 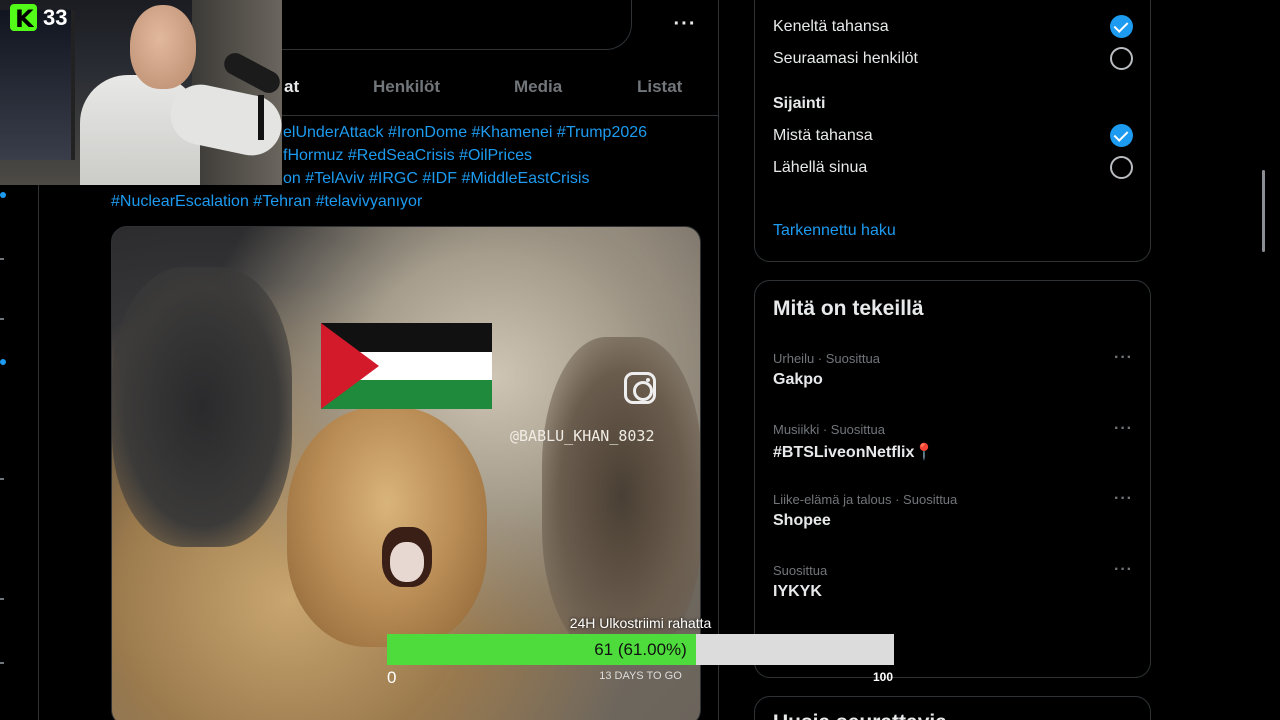 What do you see at coordinates (854, 452) in the screenshot?
I see `trend-name: #BTSLiveonNetflix📍` at bounding box center [854, 452].